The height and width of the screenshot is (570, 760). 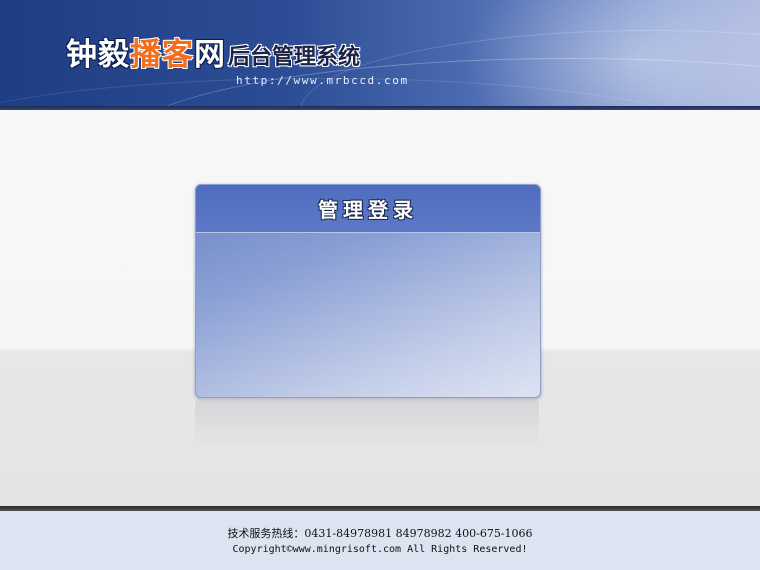 I want to click on logo-text-part1: 钟毅, so click(x=98, y=55).